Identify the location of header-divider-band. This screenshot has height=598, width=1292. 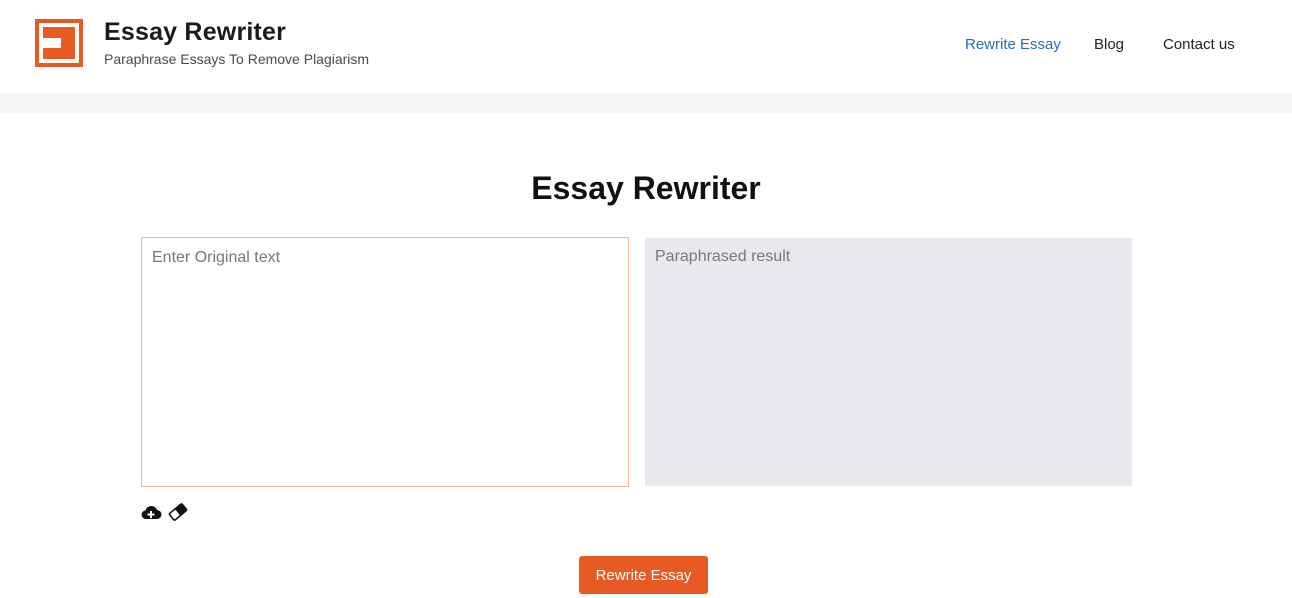
(646, 103).